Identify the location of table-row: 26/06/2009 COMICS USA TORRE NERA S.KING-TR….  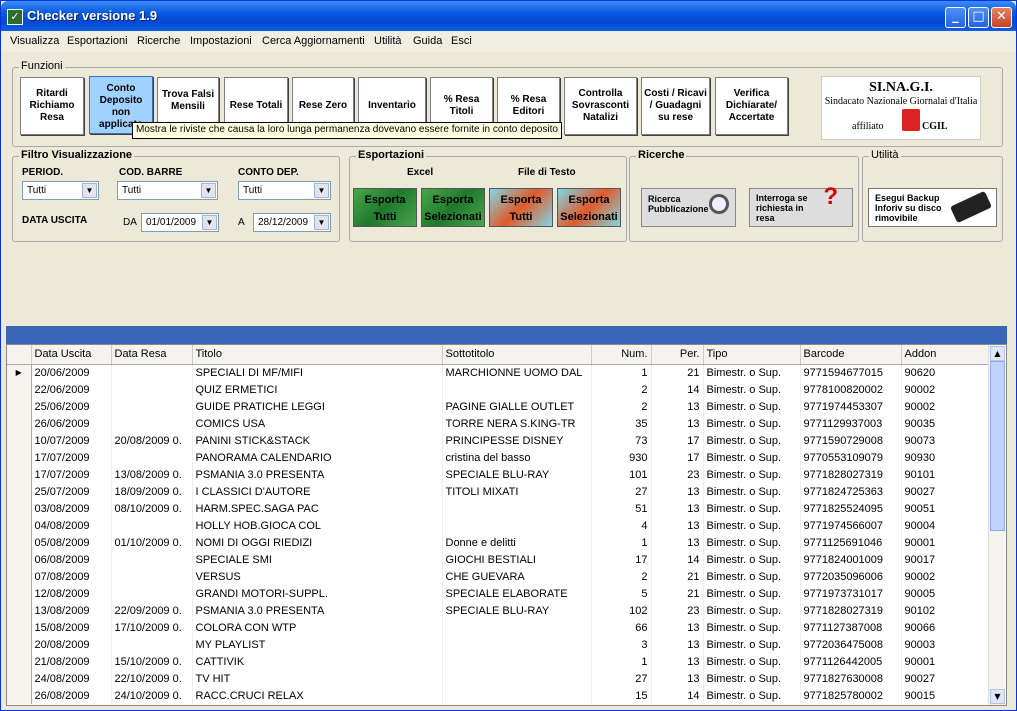
(498, 423).